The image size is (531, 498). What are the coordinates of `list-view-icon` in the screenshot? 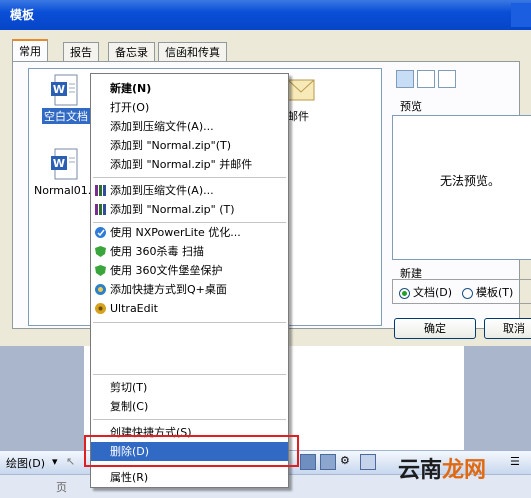 It's located at (426, 79).